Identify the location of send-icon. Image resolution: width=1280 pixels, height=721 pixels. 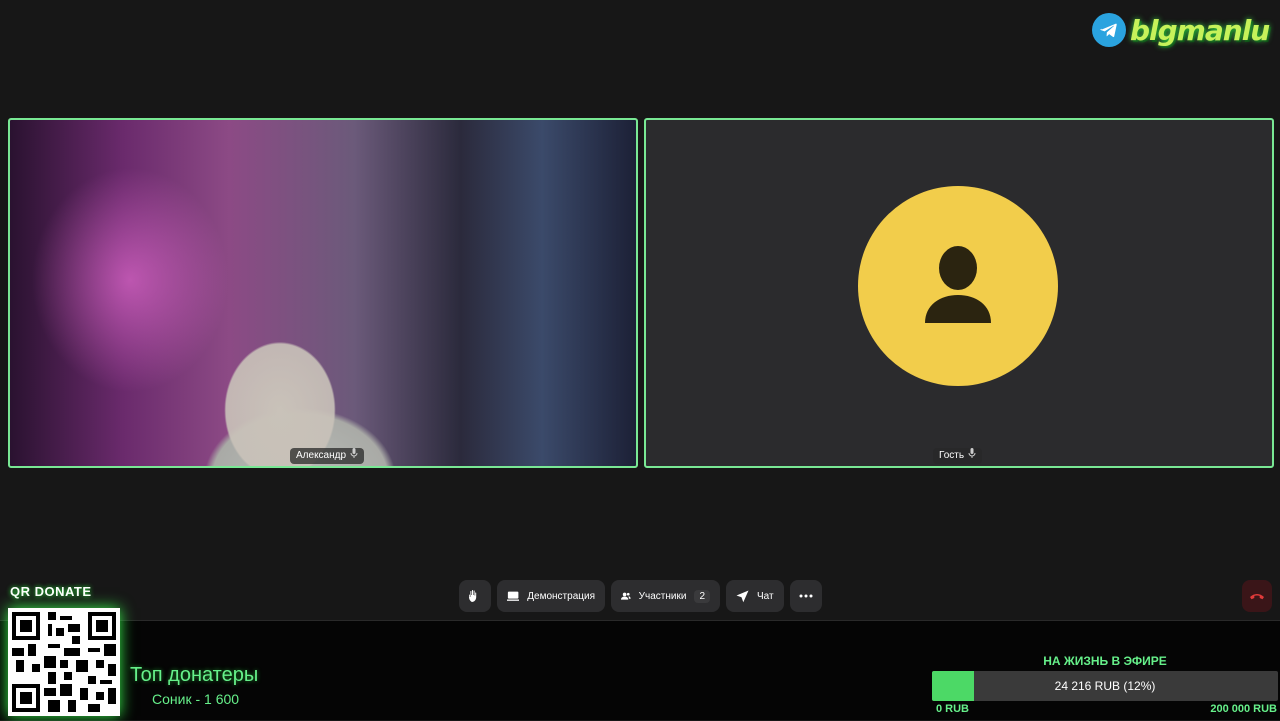
(742, 596).